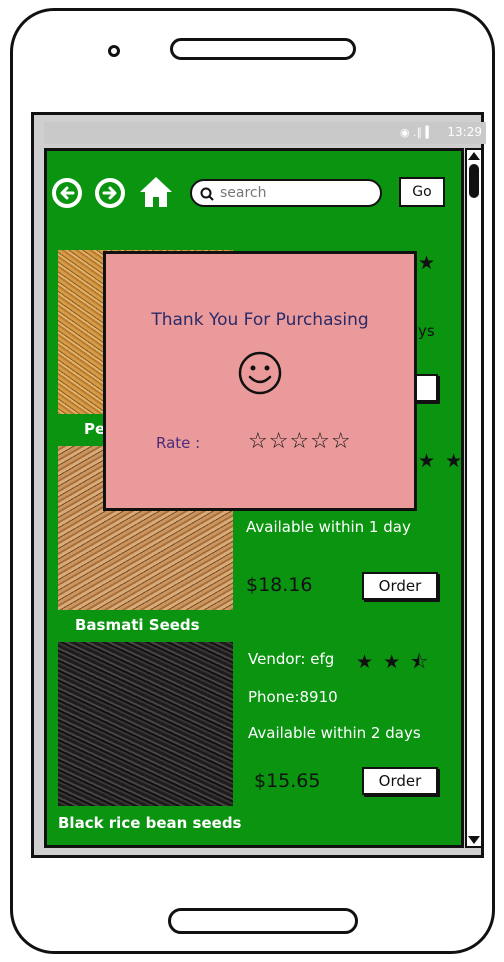  What do you see at coordinates (474, 840) in the screenshot?
I see `scroll-down-arrow-icon` at bounding box center [474, 840].